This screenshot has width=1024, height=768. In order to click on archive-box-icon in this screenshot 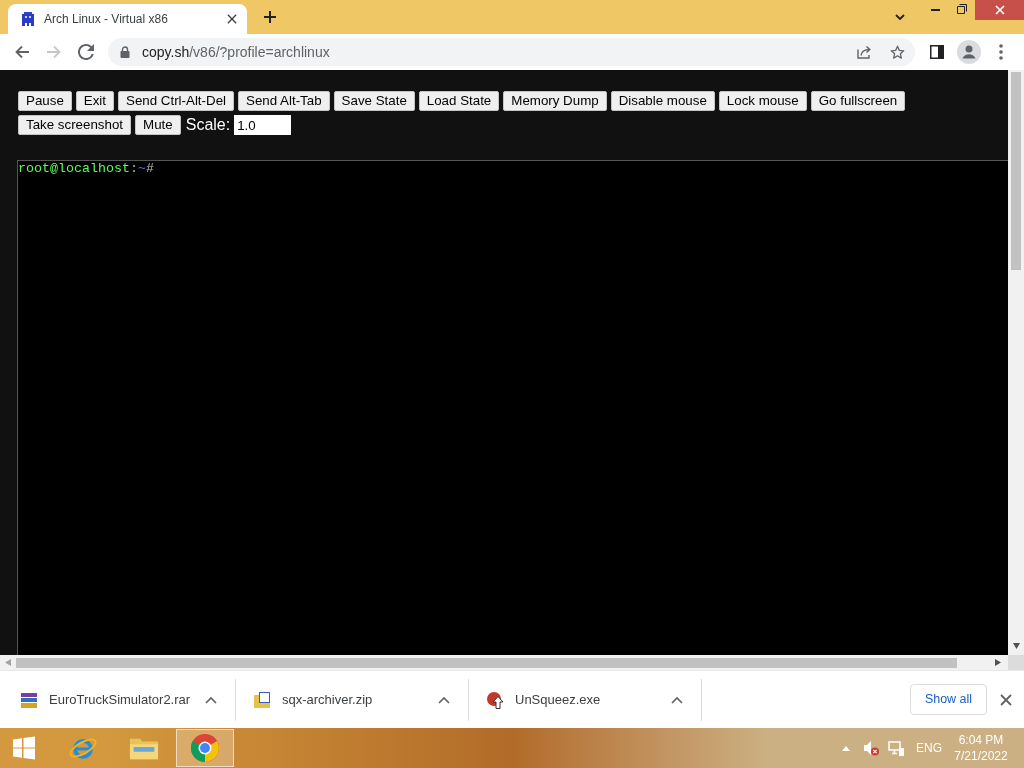, I will do `click(262, 699)`.